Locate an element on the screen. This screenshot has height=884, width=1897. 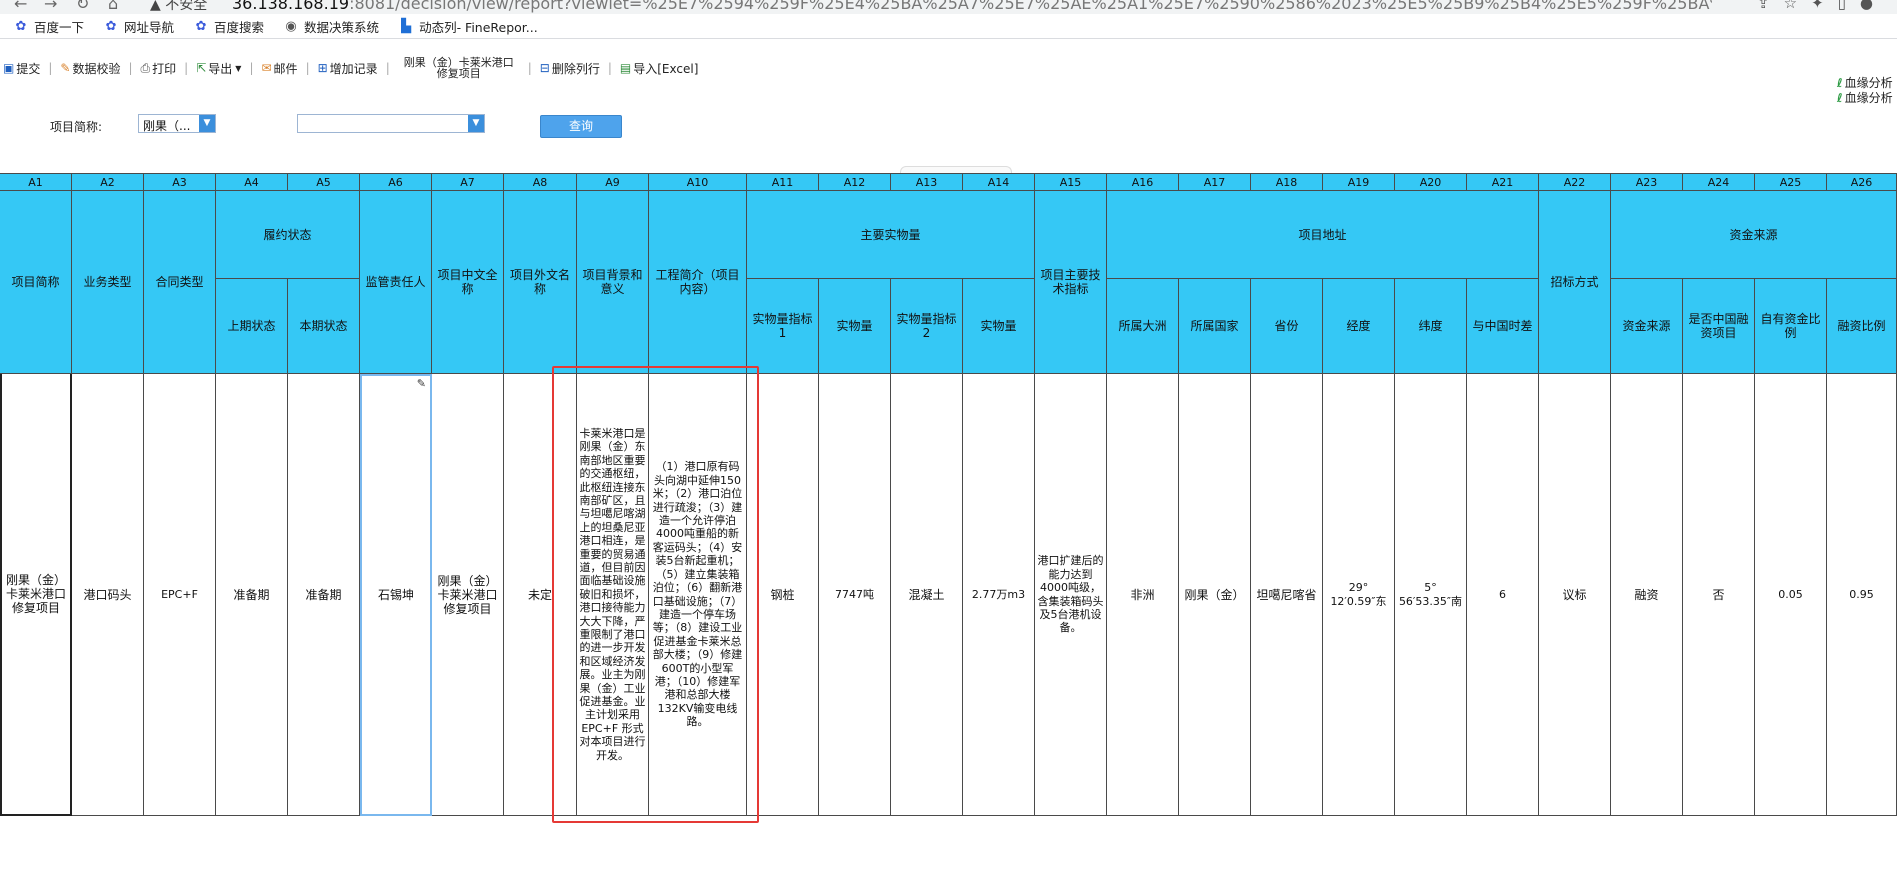
header-quantity-1: 实物量 is located at coordinates (855, 326).